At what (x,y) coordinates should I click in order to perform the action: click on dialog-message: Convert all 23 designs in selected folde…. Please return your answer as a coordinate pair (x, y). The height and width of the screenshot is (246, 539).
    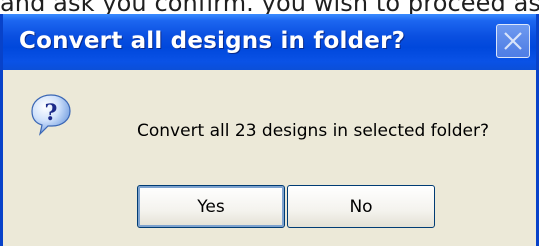
    Looking at the image, I should click on (313, 131).